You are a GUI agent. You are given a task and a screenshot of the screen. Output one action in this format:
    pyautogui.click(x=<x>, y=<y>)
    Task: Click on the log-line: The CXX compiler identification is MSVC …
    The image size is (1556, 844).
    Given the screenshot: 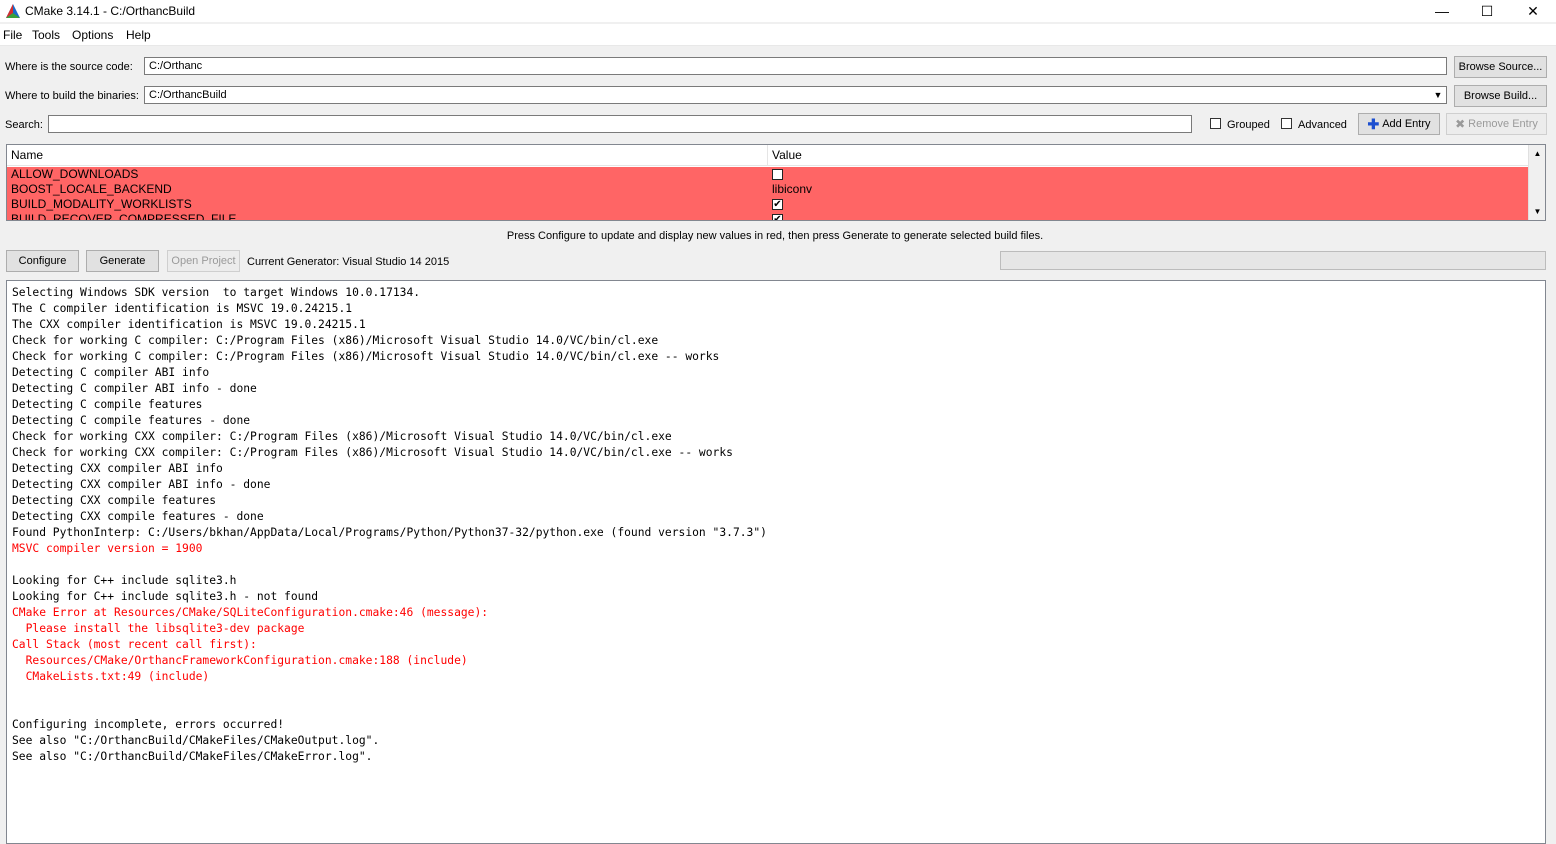 What is the action you would take?
    pyautogui.click(x=189, y=324)
    